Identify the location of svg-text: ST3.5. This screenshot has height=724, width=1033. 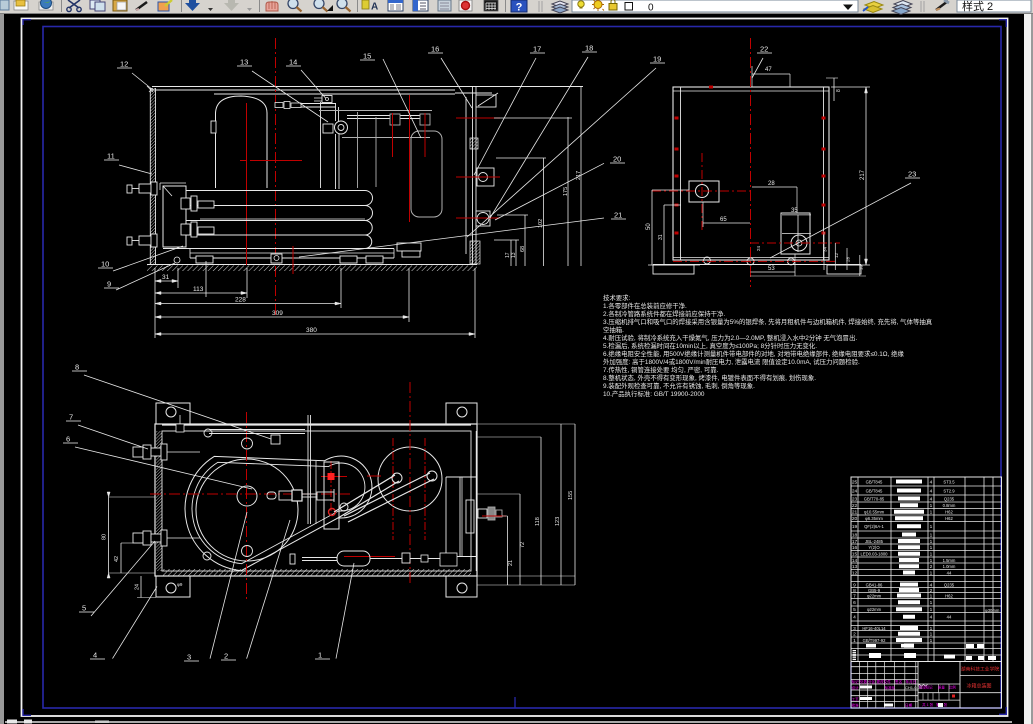
(949, 481).